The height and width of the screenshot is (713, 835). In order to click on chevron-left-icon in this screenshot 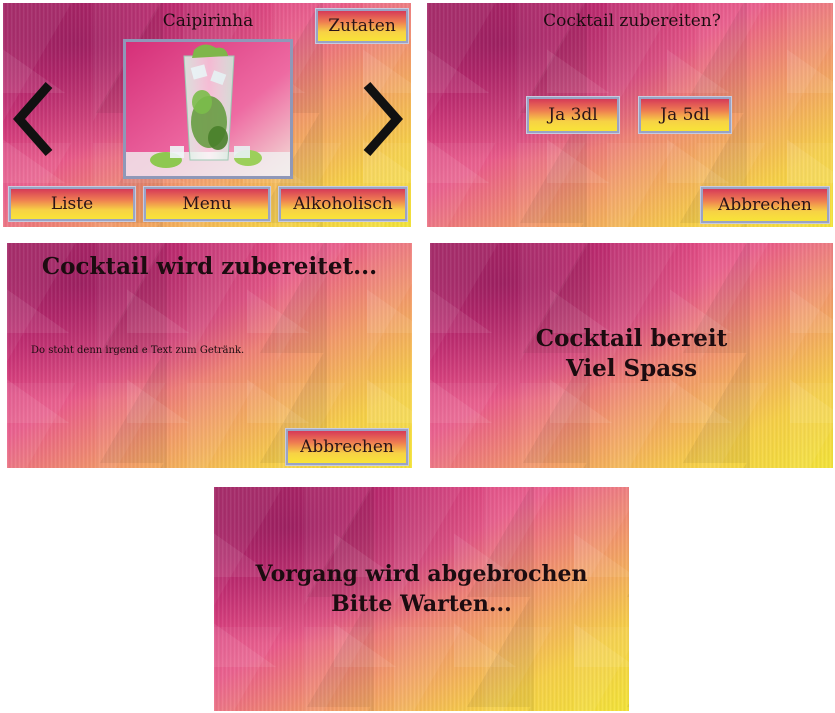, I will do `click(35, 119)`.